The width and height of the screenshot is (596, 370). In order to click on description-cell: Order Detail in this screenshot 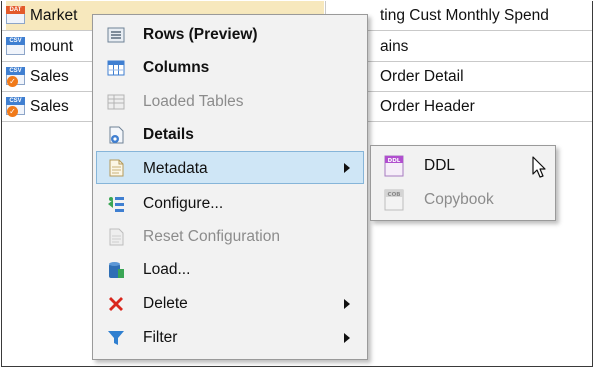, I will do `click(422, 76)`.